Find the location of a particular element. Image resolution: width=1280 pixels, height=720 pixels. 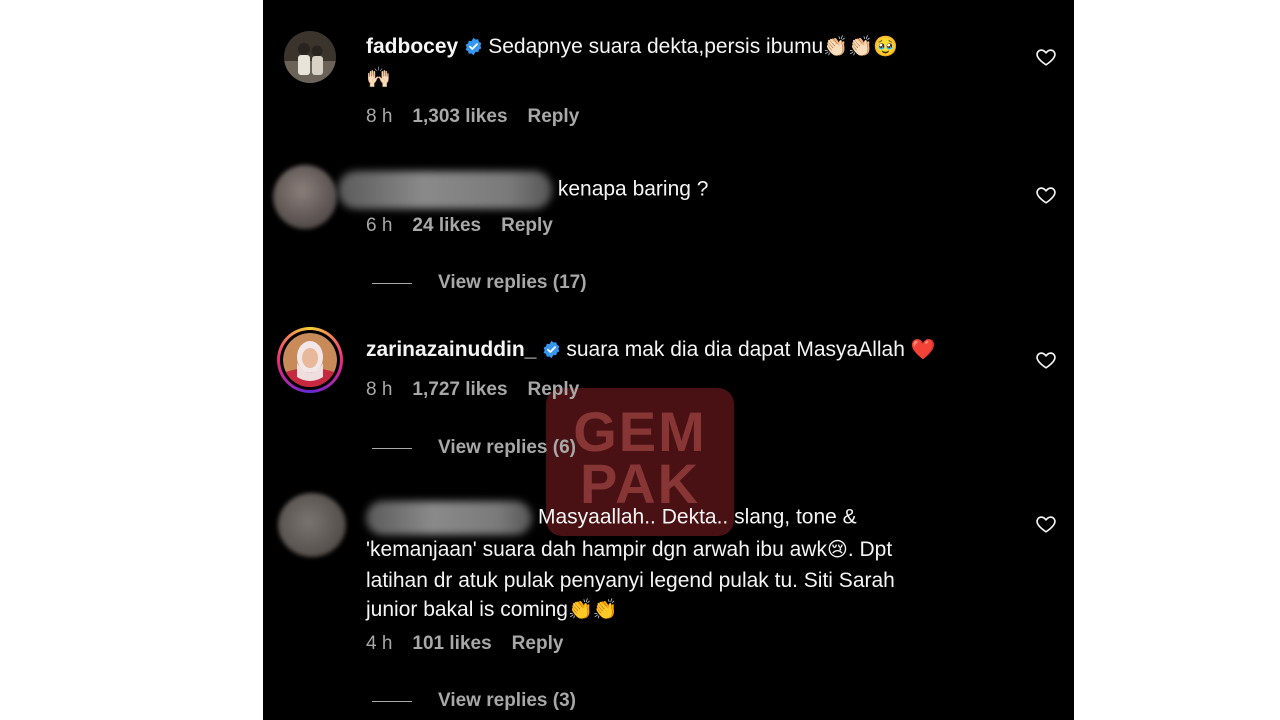

view-replies-label: View replies (17) is located at coordinates (512, 282).